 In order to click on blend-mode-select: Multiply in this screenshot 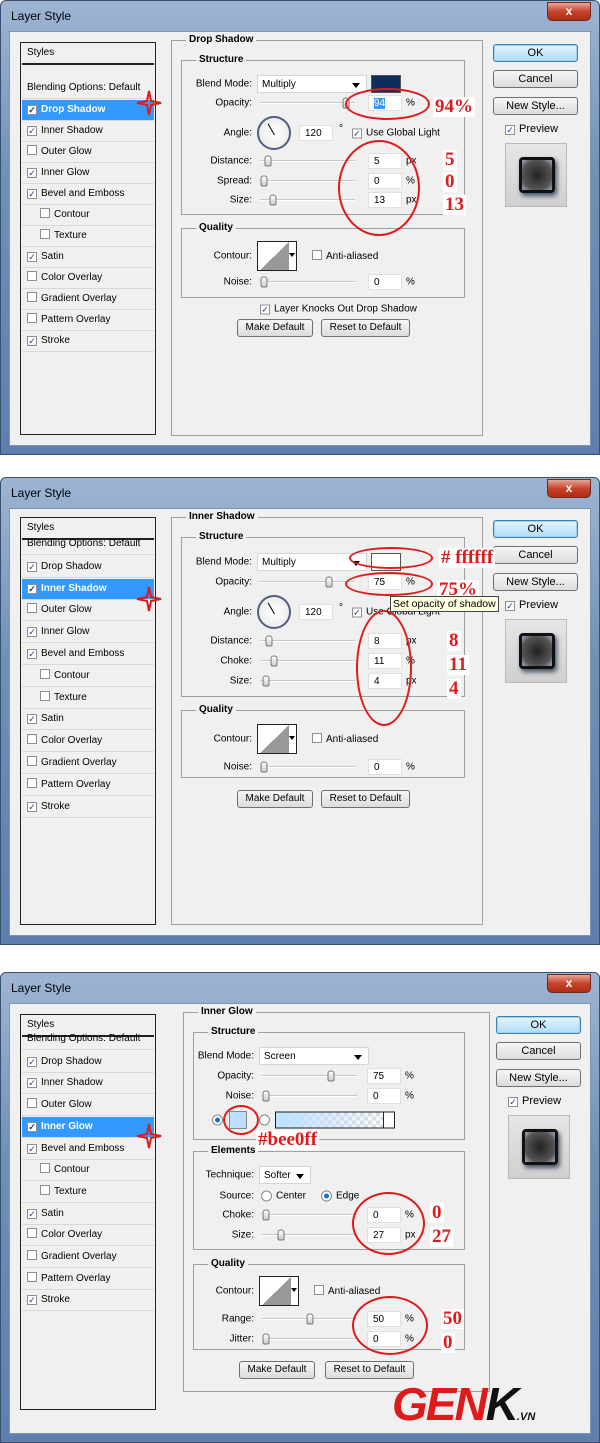, I will do `click(312, 84)`.